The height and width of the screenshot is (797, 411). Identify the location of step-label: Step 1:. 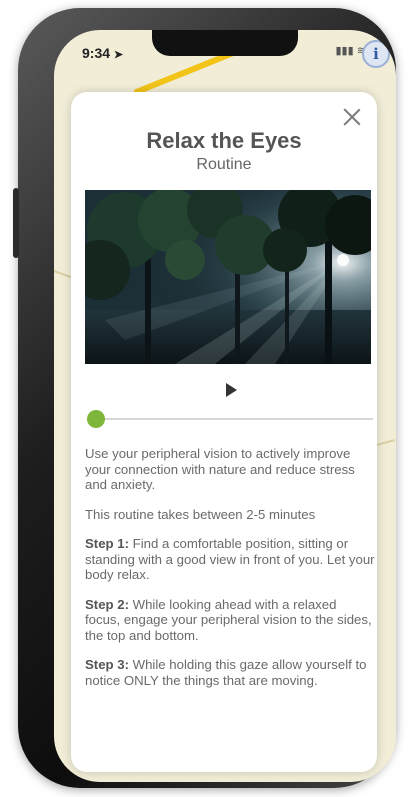
(107, 543).